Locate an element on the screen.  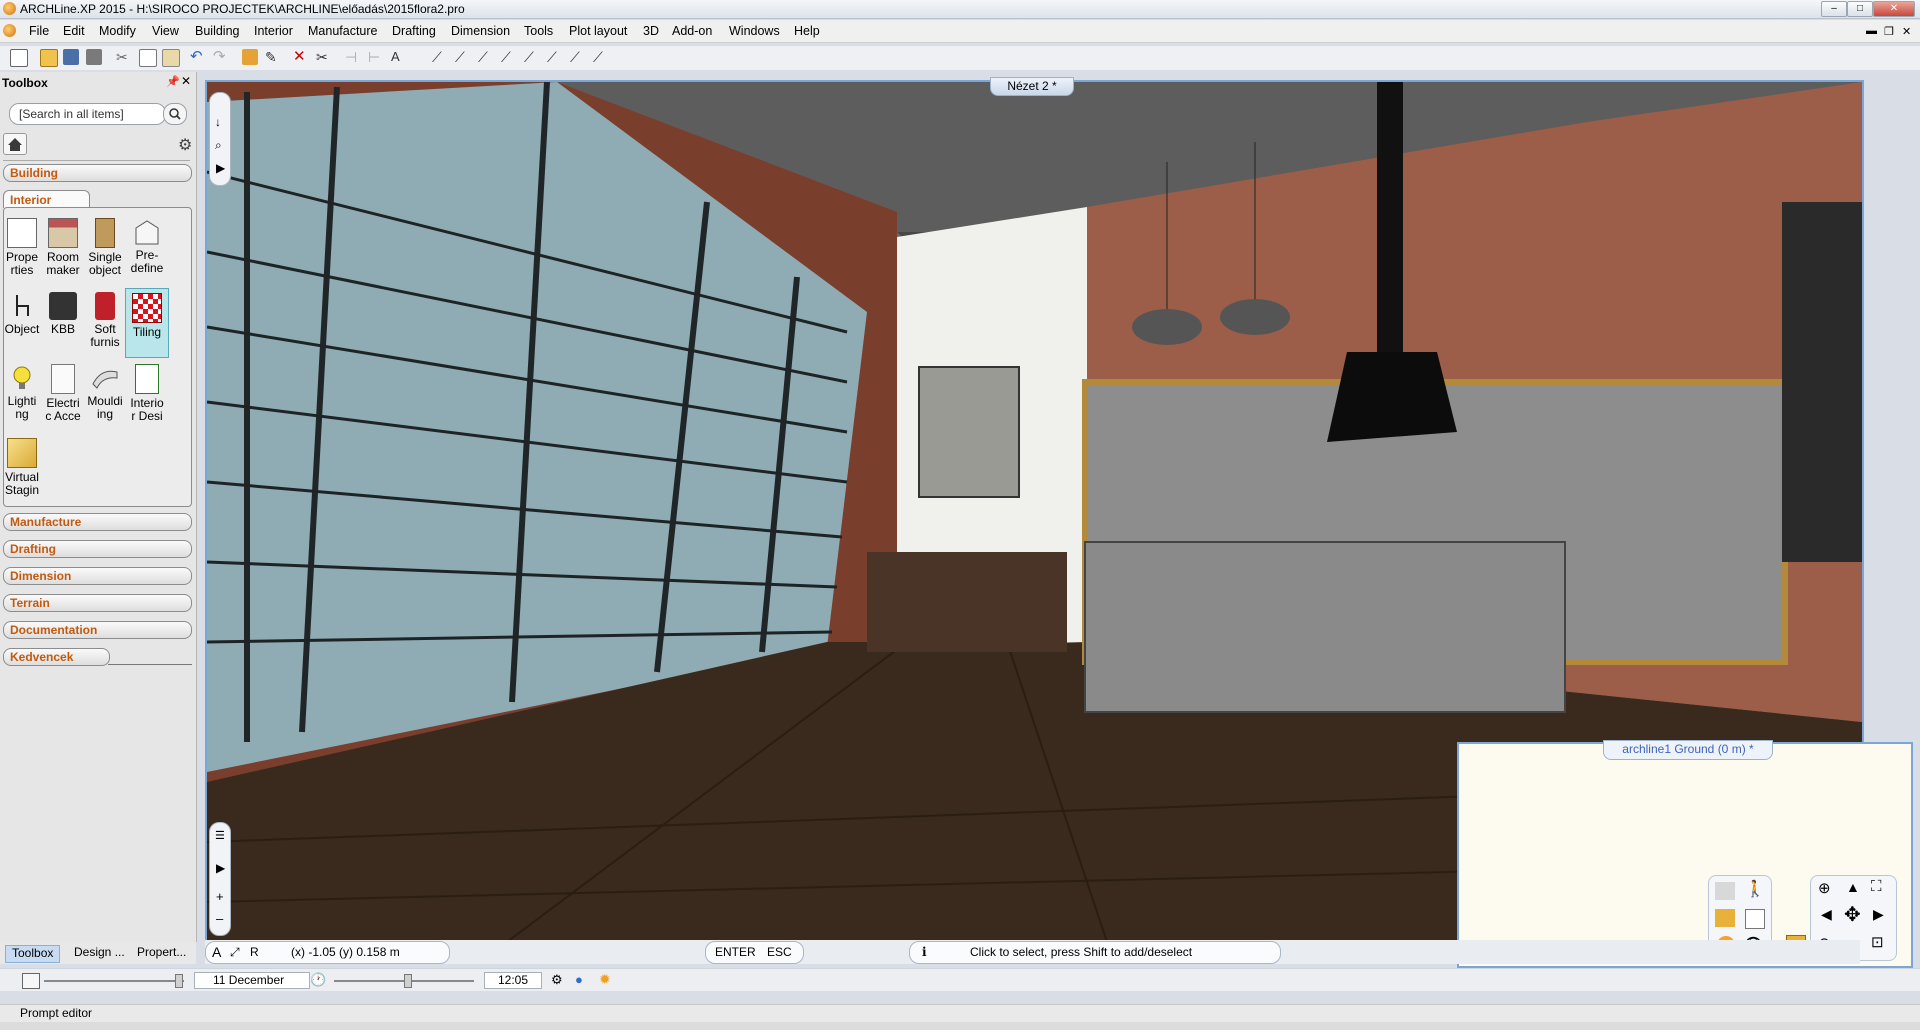
category-dimension: Dimension is located at coordinates (97, 576).